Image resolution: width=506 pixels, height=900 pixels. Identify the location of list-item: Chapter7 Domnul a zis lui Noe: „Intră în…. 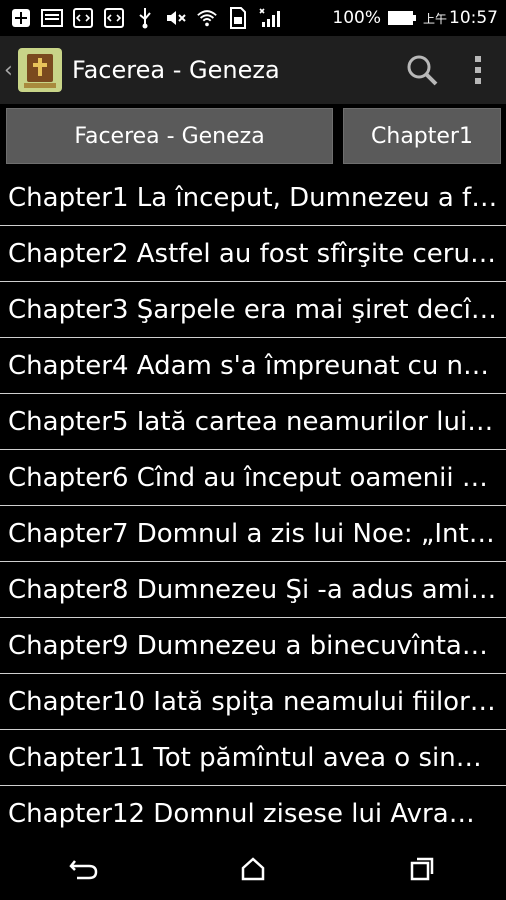
(253, 534).